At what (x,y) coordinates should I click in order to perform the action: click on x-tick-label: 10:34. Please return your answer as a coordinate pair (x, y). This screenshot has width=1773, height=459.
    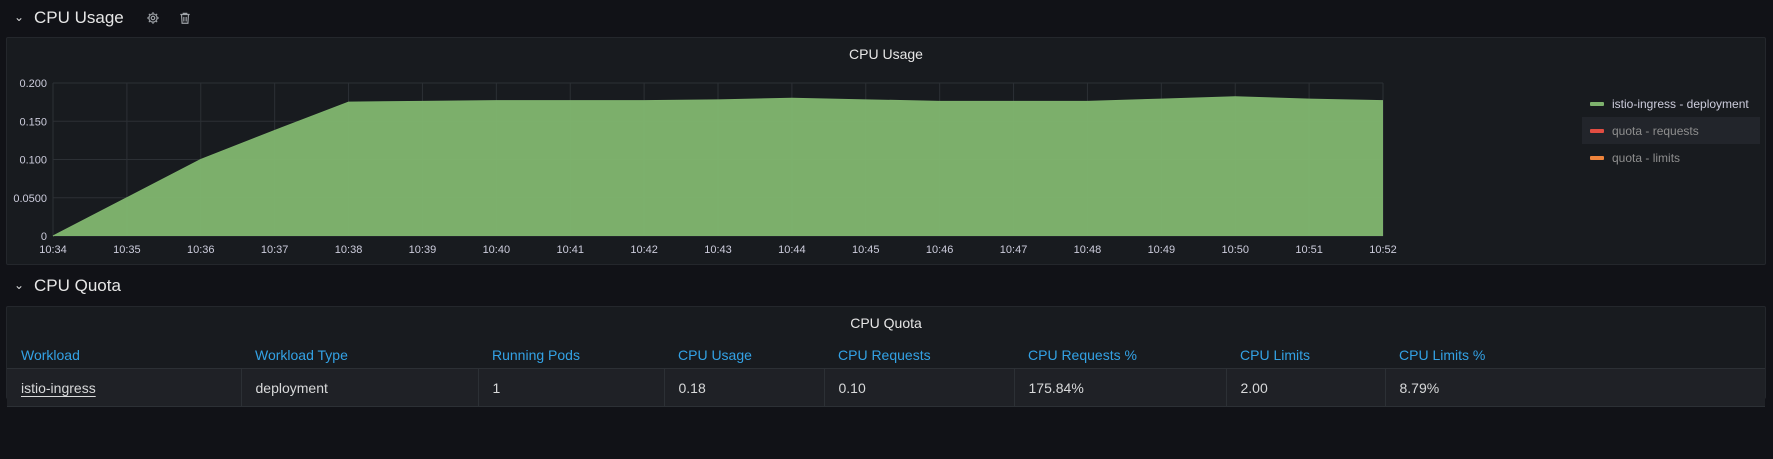
    Looking at the image, I should click on (53, 250).